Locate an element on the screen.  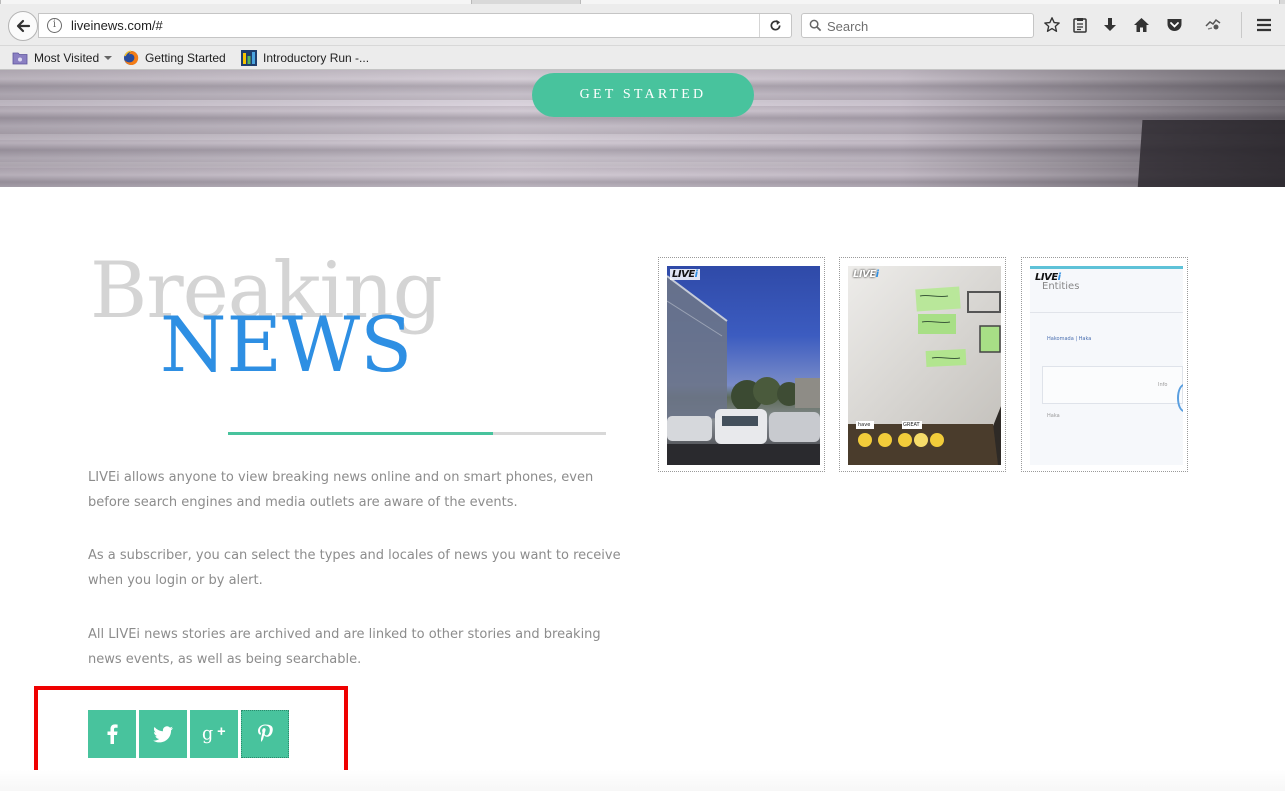
pinterest-share-button is located at coordinates (265, 734).